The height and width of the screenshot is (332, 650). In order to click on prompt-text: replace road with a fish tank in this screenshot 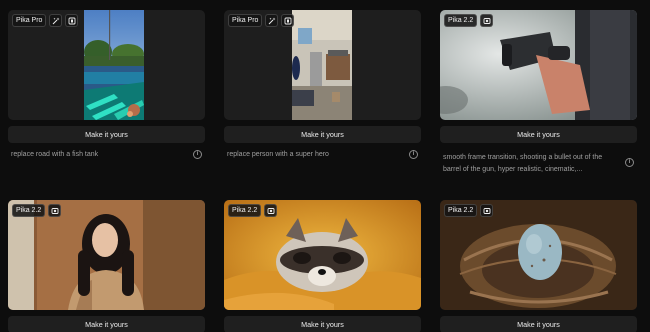, I will do `click(55, 154)`.